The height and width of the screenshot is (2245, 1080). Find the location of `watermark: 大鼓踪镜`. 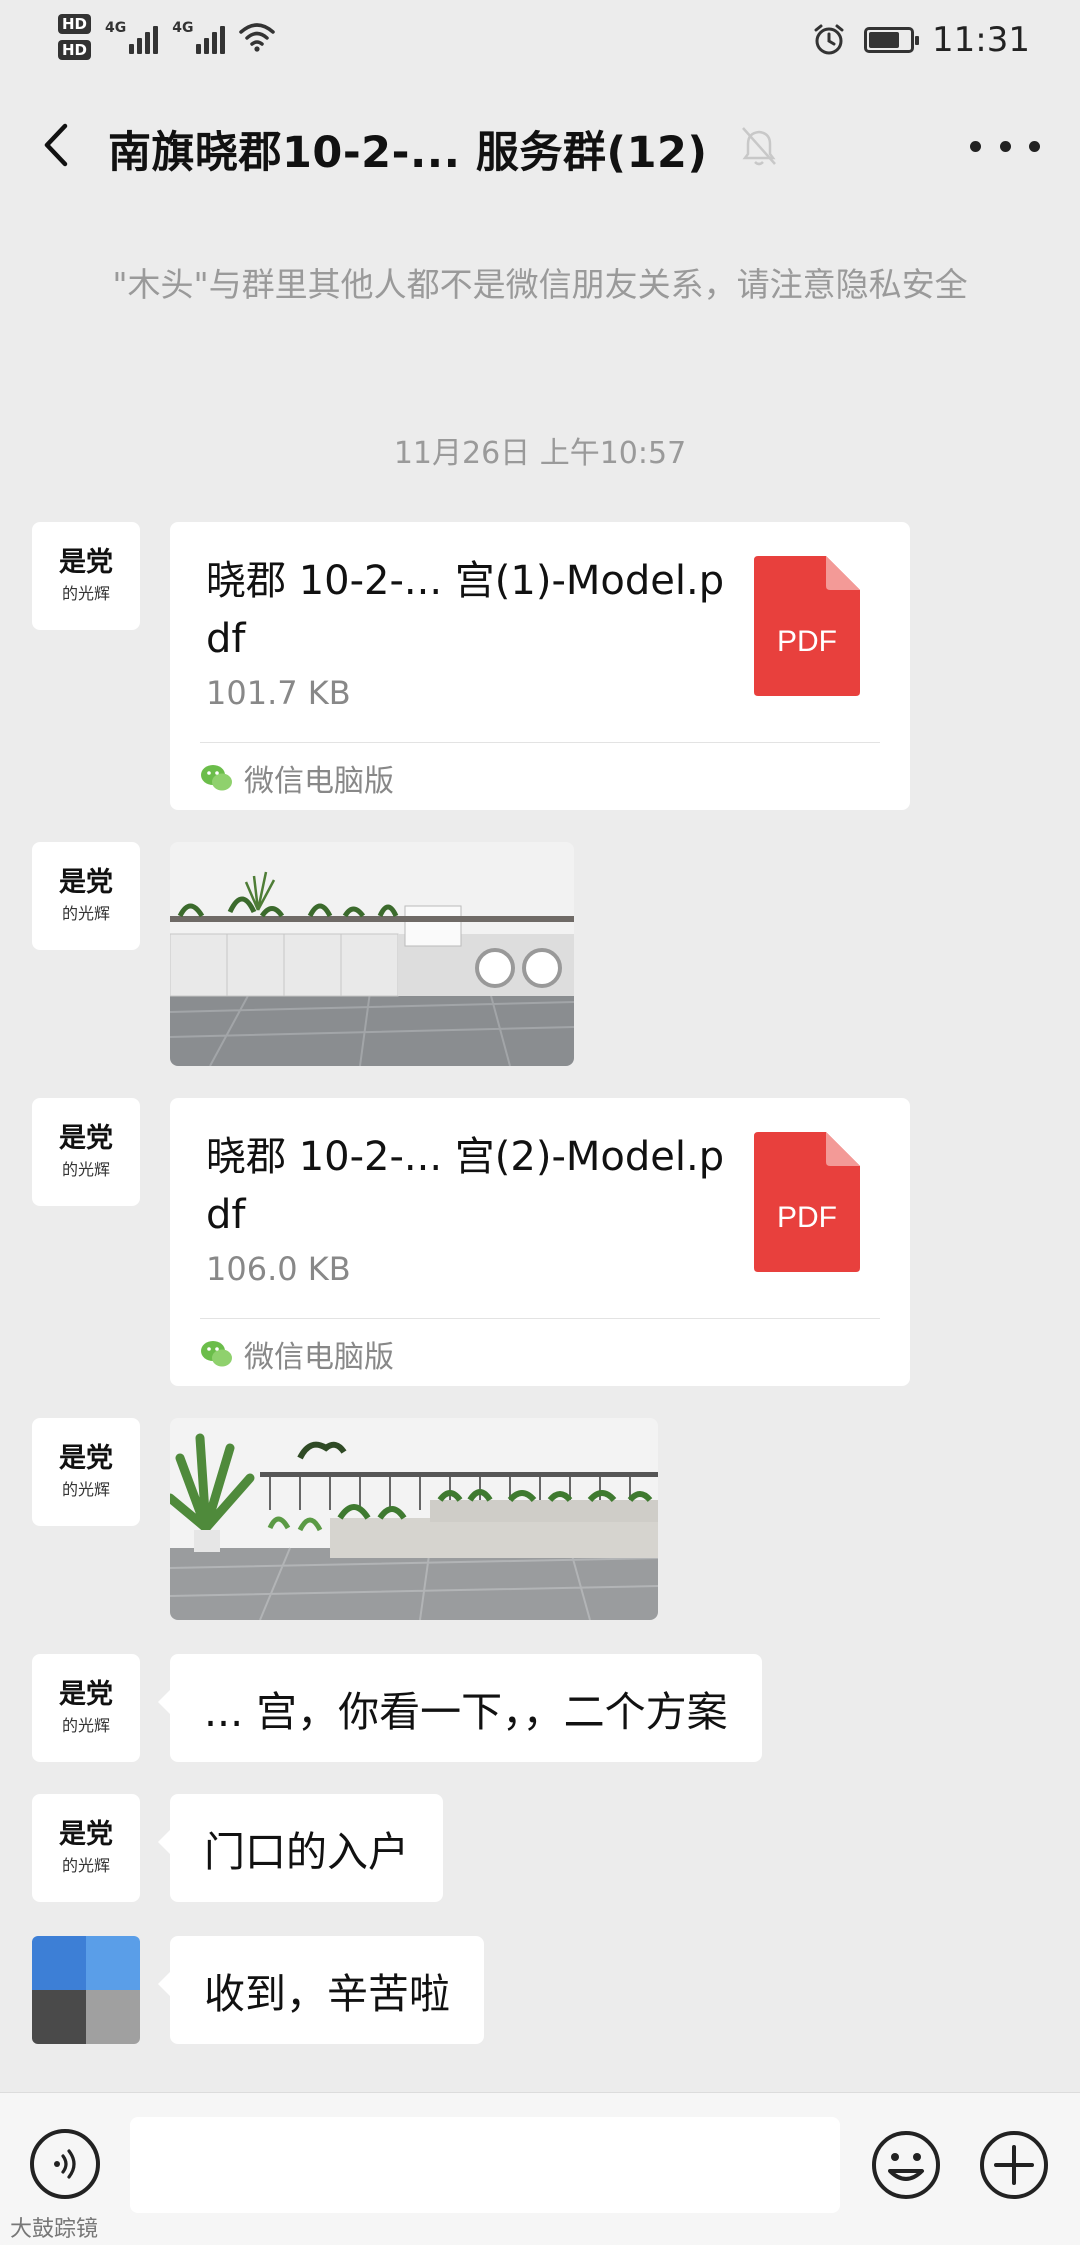

watermark: 大鼓踪镜 is located at coordinates (54, 2229).